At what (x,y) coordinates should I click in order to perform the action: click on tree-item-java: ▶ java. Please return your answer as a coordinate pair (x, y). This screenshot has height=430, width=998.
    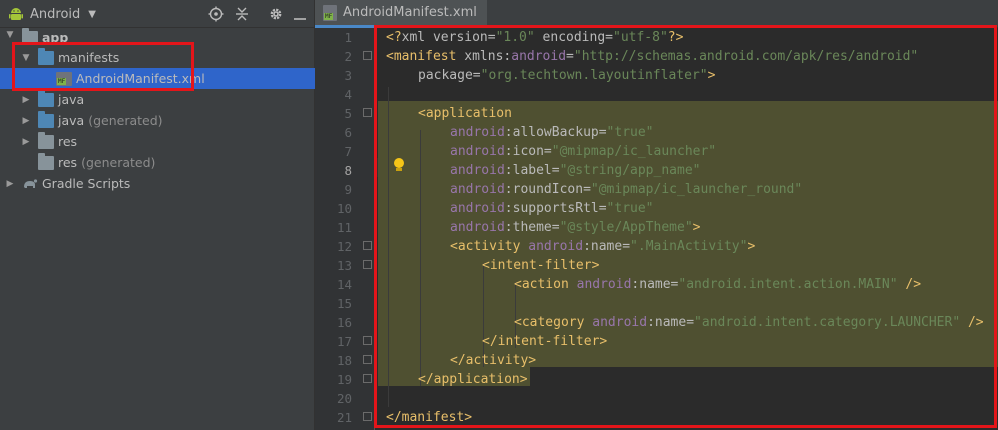
    Looking at the image, I should click on (157, 99).